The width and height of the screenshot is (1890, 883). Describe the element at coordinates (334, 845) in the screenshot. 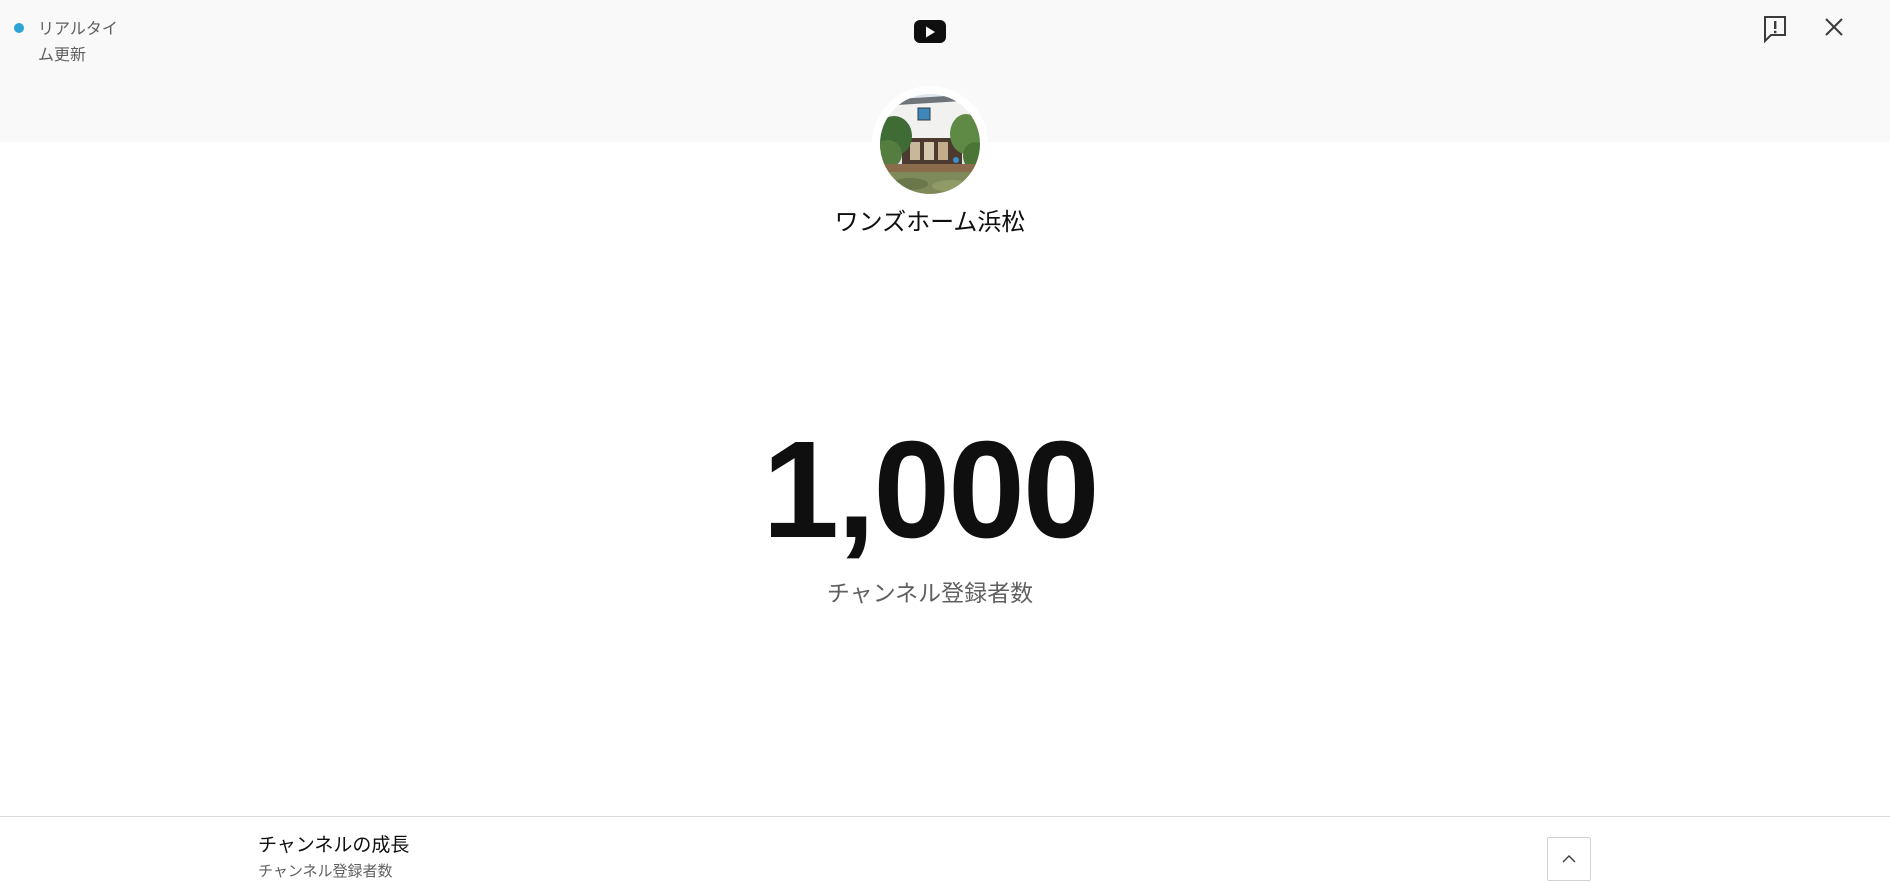

I see `growth-section-title: チャンネルの成長` at that location.